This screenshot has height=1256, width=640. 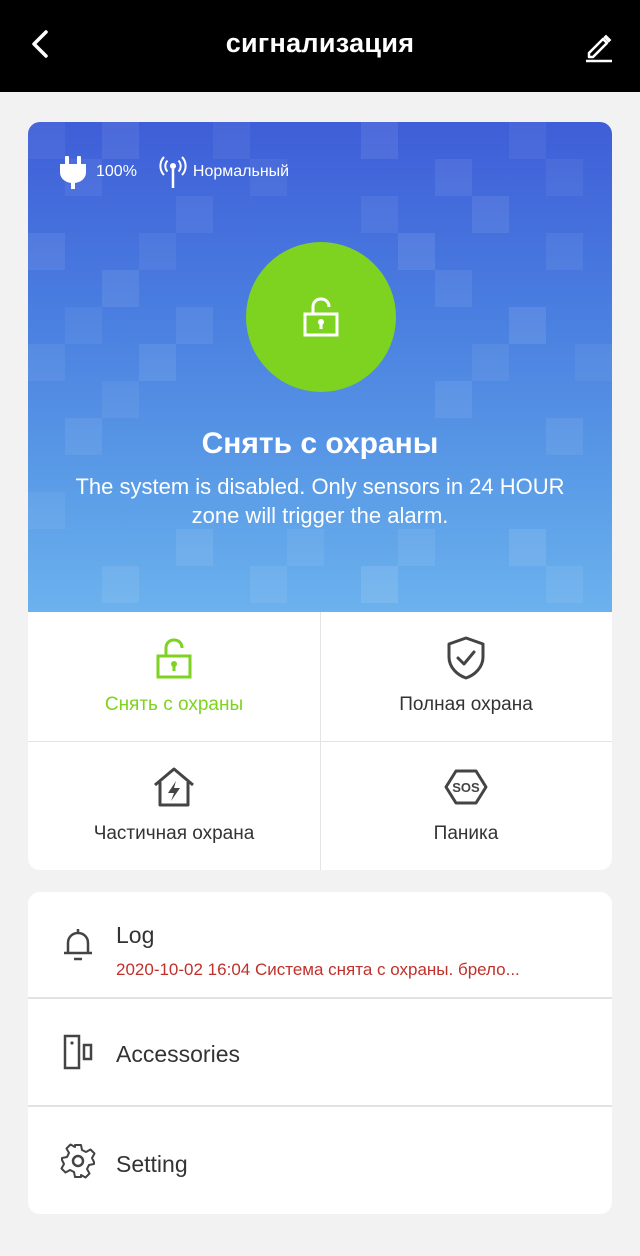 What do you see at coordinates (116, 171) in the screenshot?
I see `power-percent: 100%` at bounding box center [116, 171].